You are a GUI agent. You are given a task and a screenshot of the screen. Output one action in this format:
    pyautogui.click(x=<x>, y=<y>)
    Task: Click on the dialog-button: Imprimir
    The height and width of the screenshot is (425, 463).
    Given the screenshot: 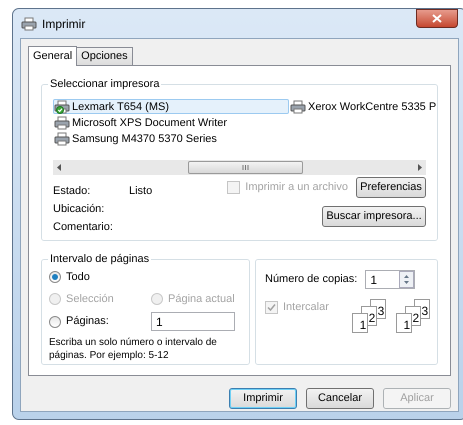 What is the action you would take?
    pyautogui.click(x=263, y=398)
    